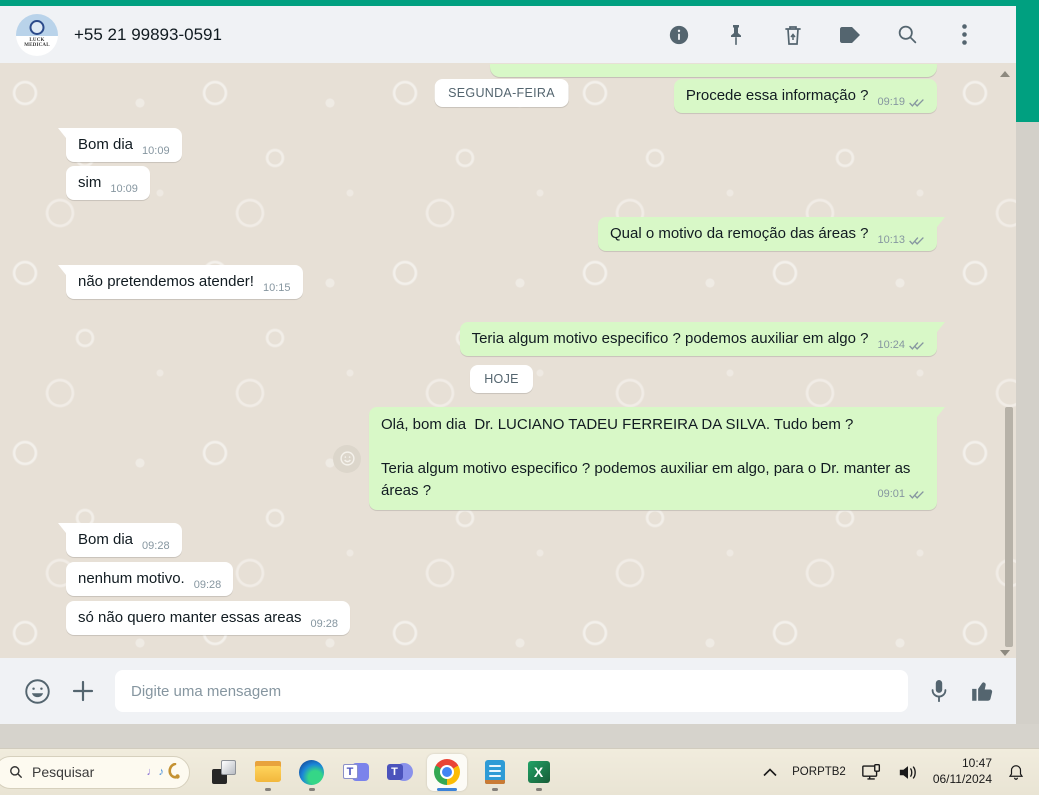  I want to click on message-text: nenhum motivo., so click(131, 578).